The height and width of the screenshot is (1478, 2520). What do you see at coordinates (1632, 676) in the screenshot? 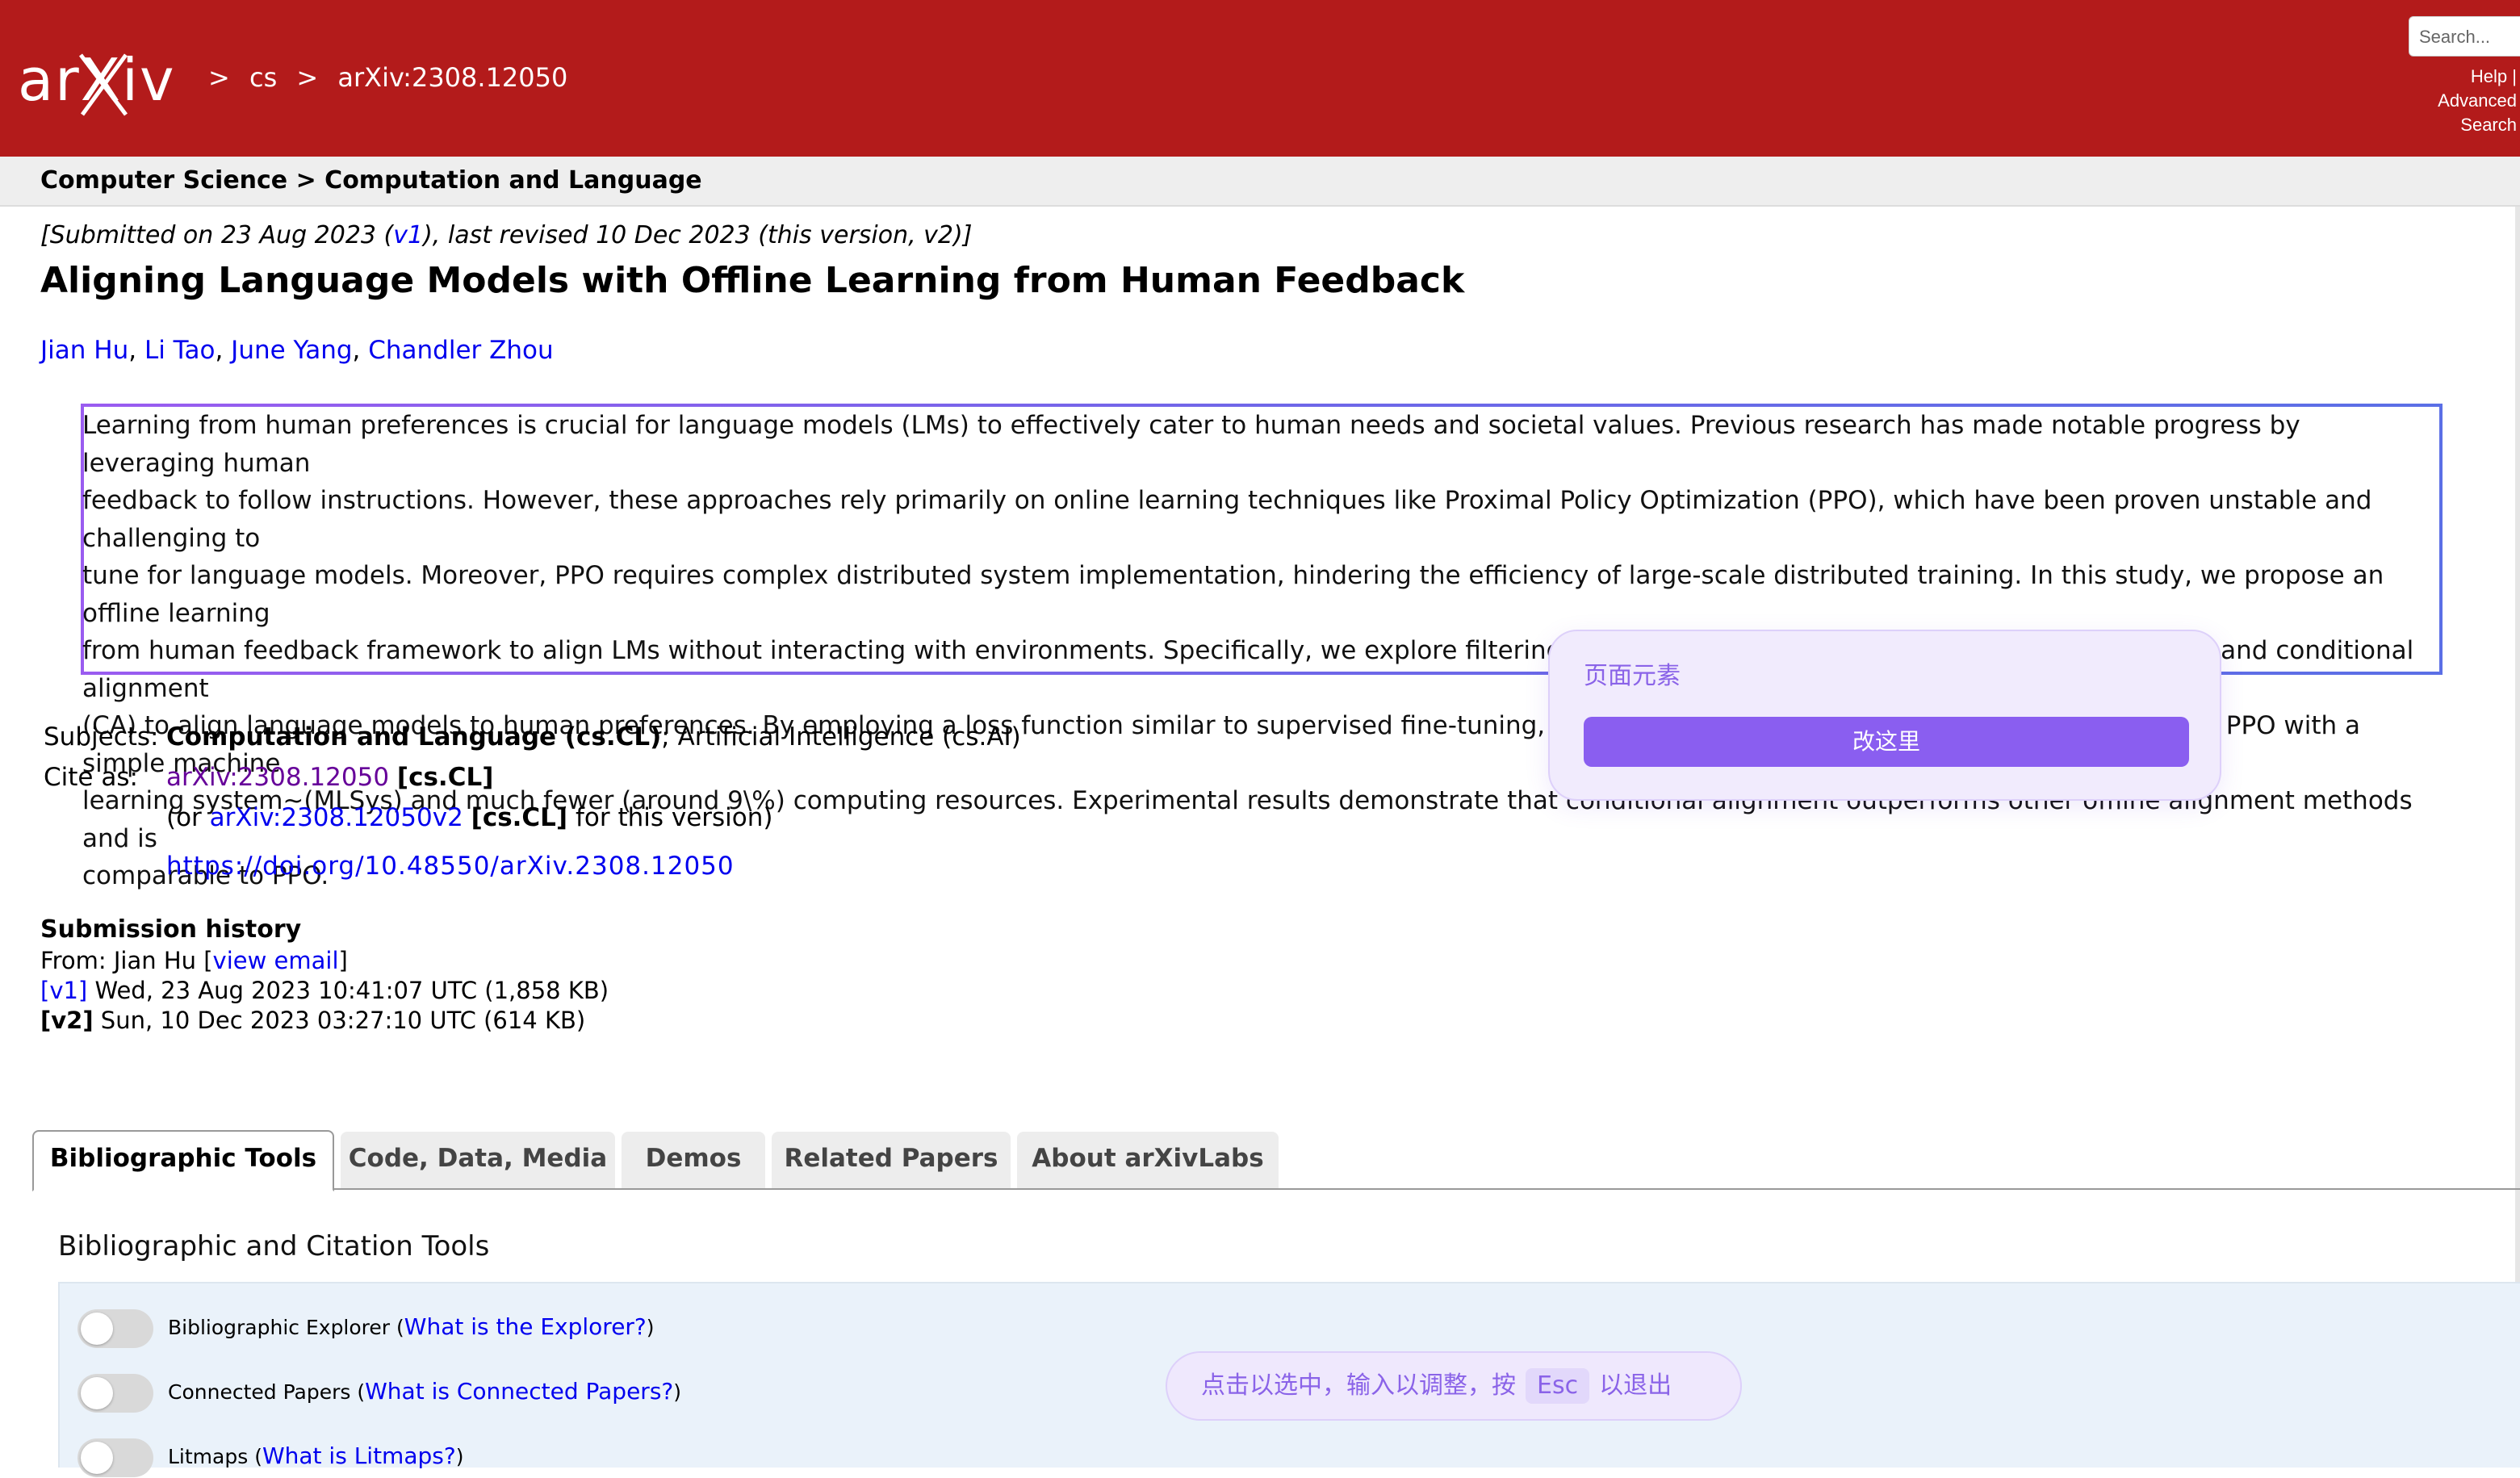
I see `popup-label: 页面元素` at bounding box center [1632, 676].